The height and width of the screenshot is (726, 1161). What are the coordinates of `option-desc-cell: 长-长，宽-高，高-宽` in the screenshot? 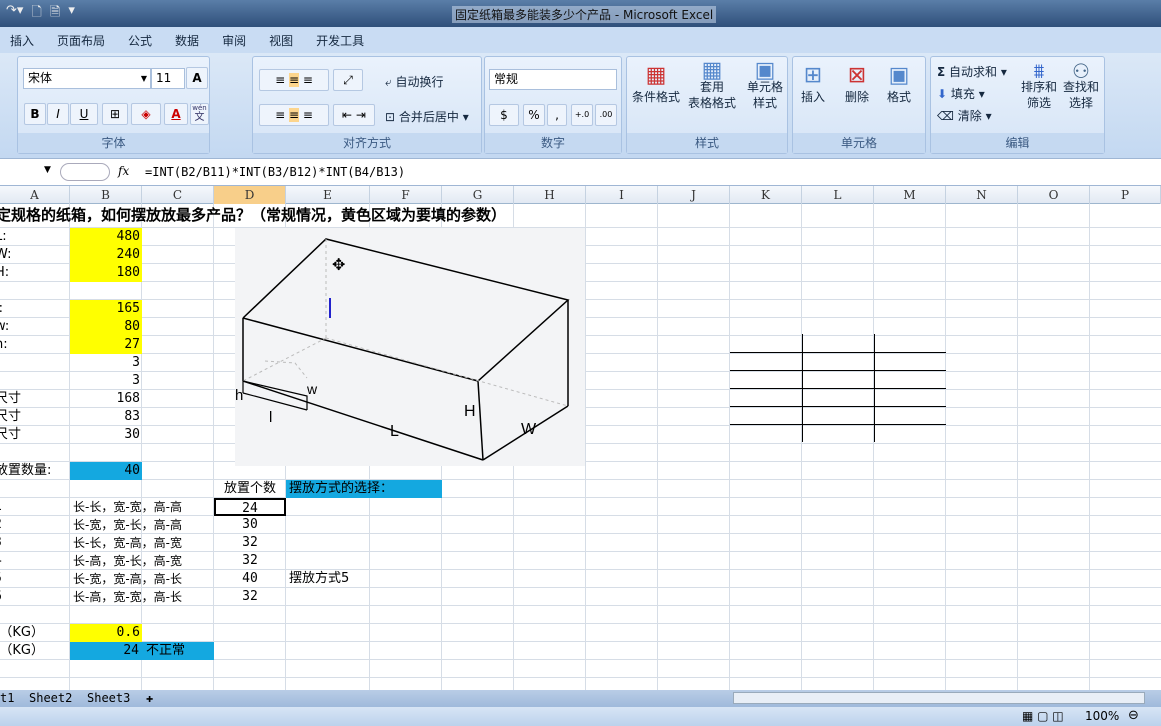 It's located at (142, 543).